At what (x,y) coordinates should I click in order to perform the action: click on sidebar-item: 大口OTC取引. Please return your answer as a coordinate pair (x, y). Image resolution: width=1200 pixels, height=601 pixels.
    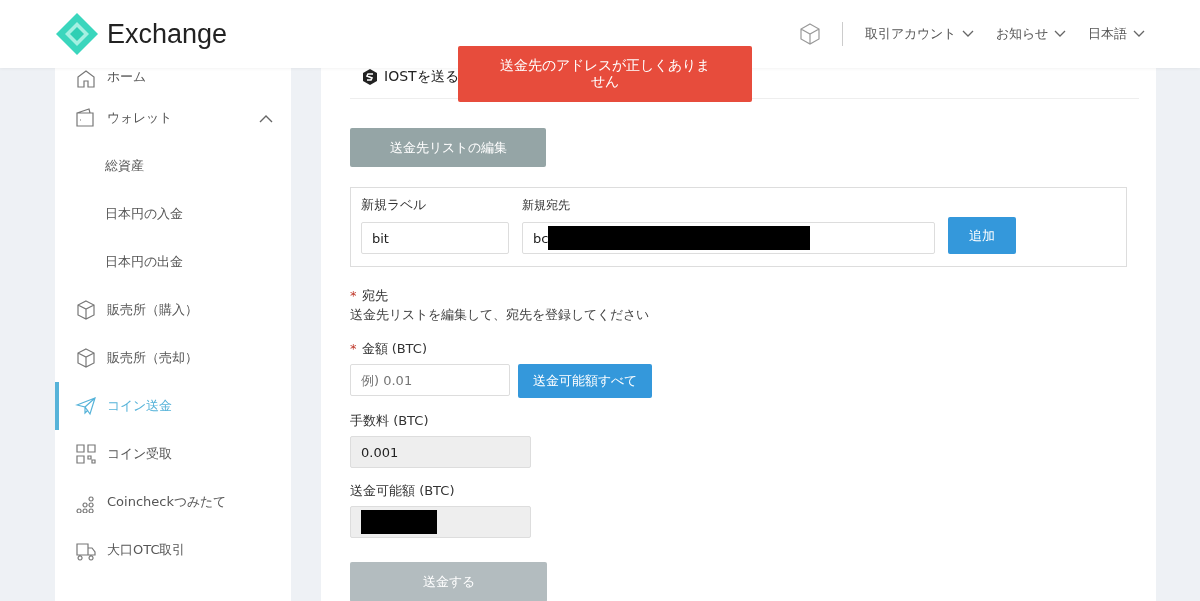
    Looking at the image, I should click on (173, 550).